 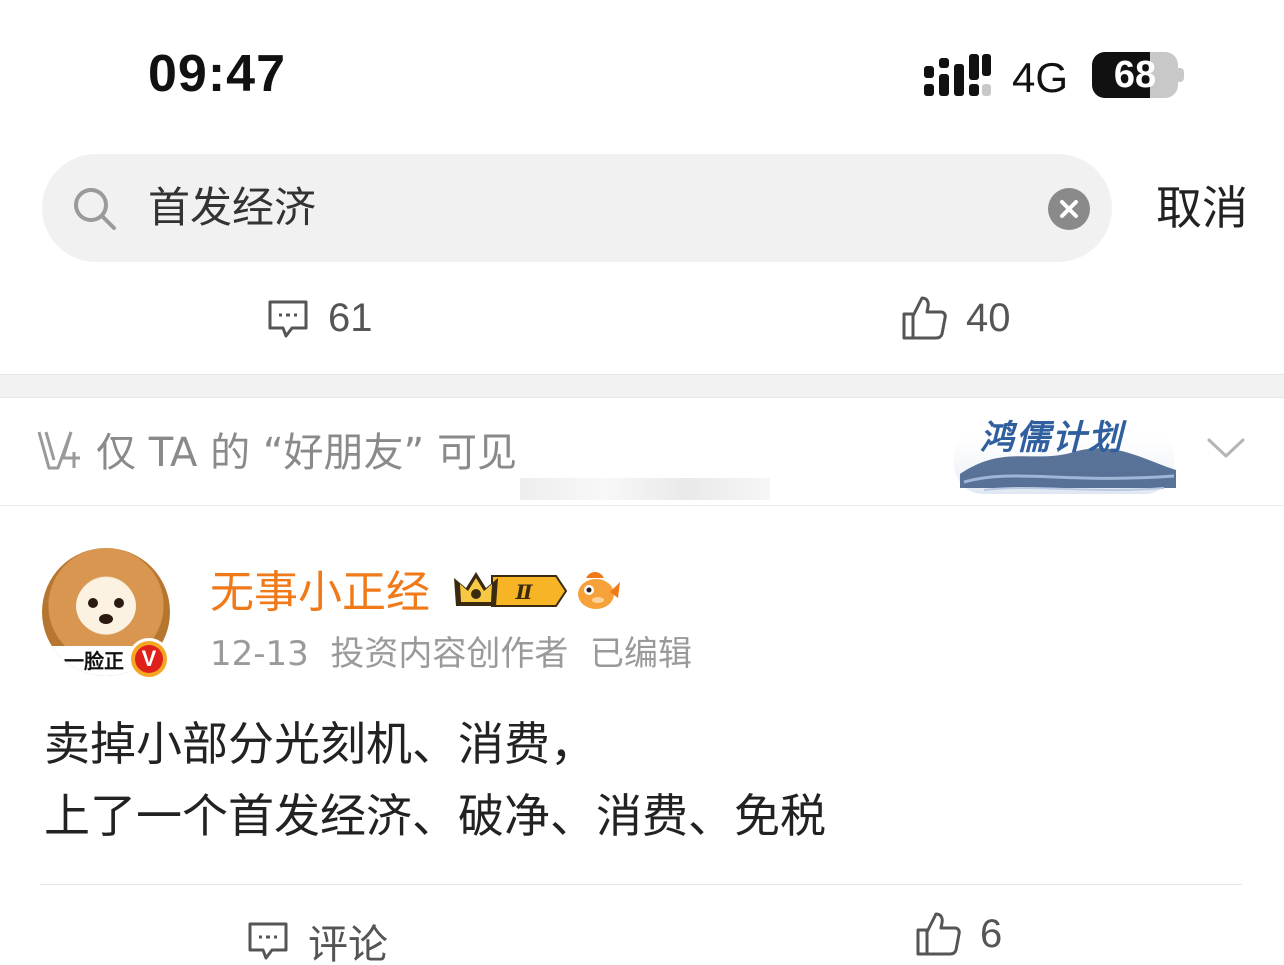 I want to click on campaign-title: 鸿儒计划, so click(x=1052, y=438).